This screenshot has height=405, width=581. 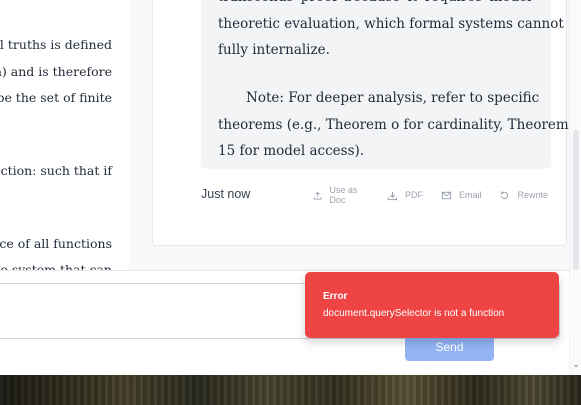 I want to click on message-actions: Use as Doc PDF Email Rewrite, so click(x=439, y=195).